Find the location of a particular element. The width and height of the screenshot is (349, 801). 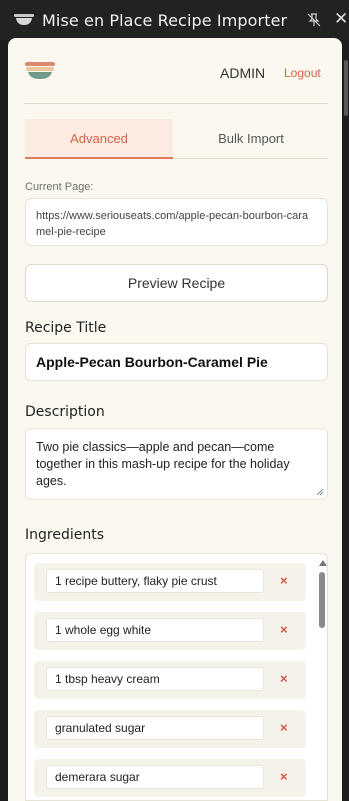

ingredient-row: 1 recipe buttery, flaky pie crust × is located at coordinates (170, 582).